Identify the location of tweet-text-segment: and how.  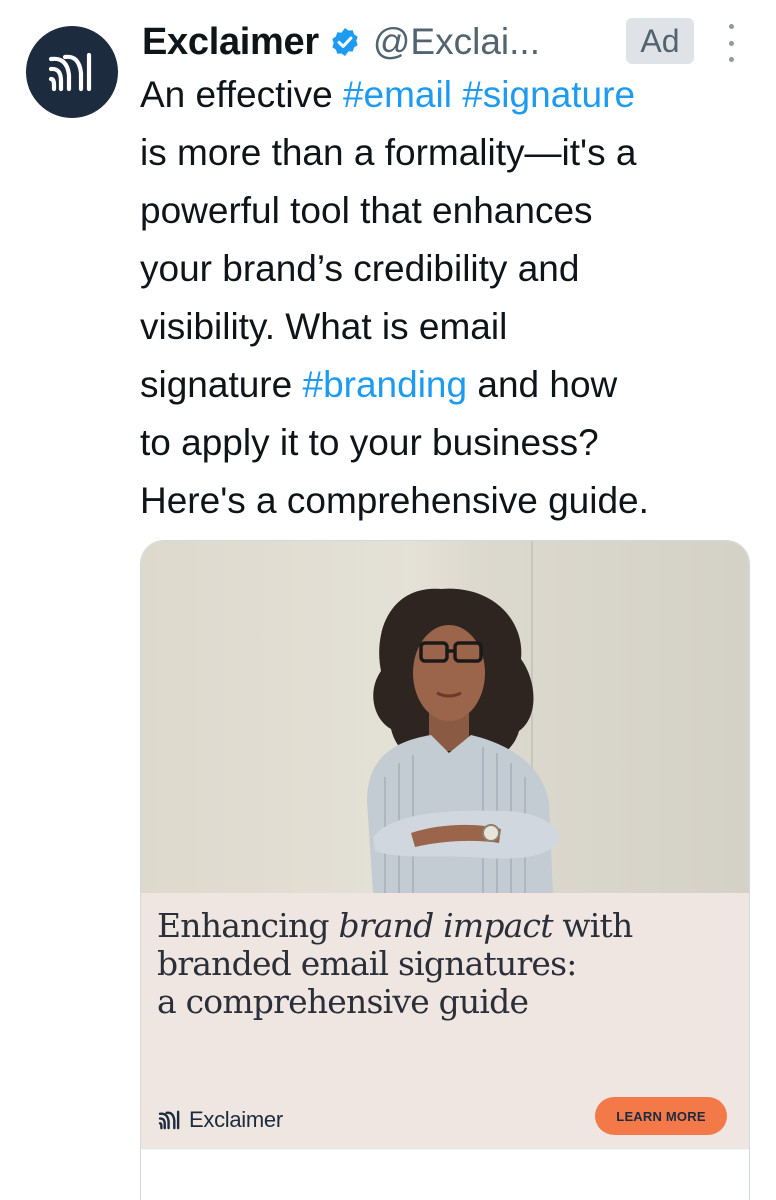
(542, 384).